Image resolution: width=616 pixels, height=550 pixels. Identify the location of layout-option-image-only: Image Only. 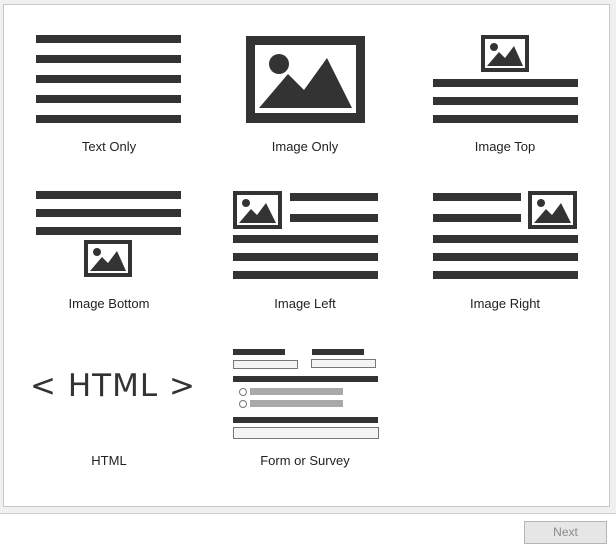
(305, 95).